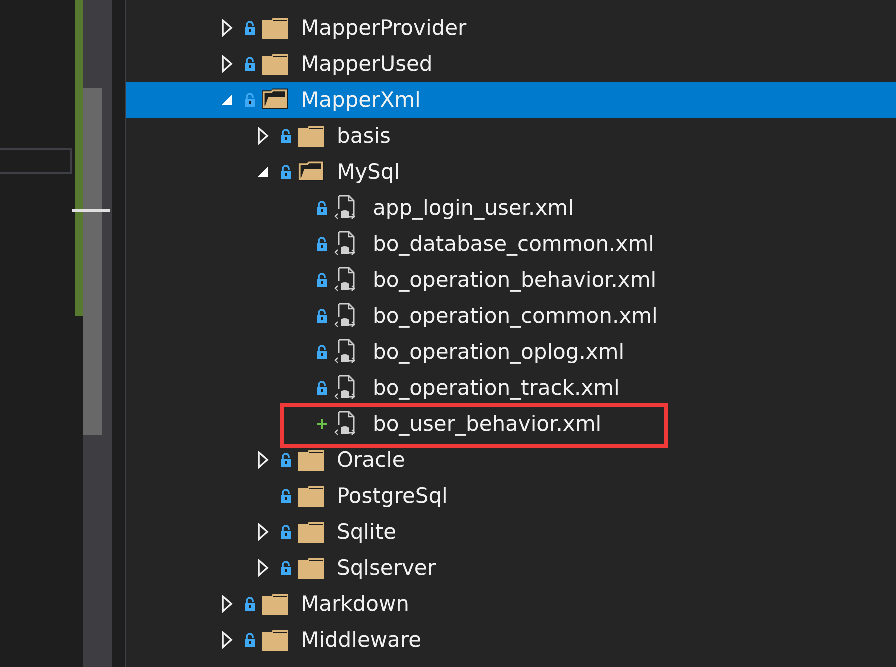 The image size is (896, 667). Describe the element at coordinates (511, 100) in the screenshot. I see `tree-item-selected: MapperXml` at that location.